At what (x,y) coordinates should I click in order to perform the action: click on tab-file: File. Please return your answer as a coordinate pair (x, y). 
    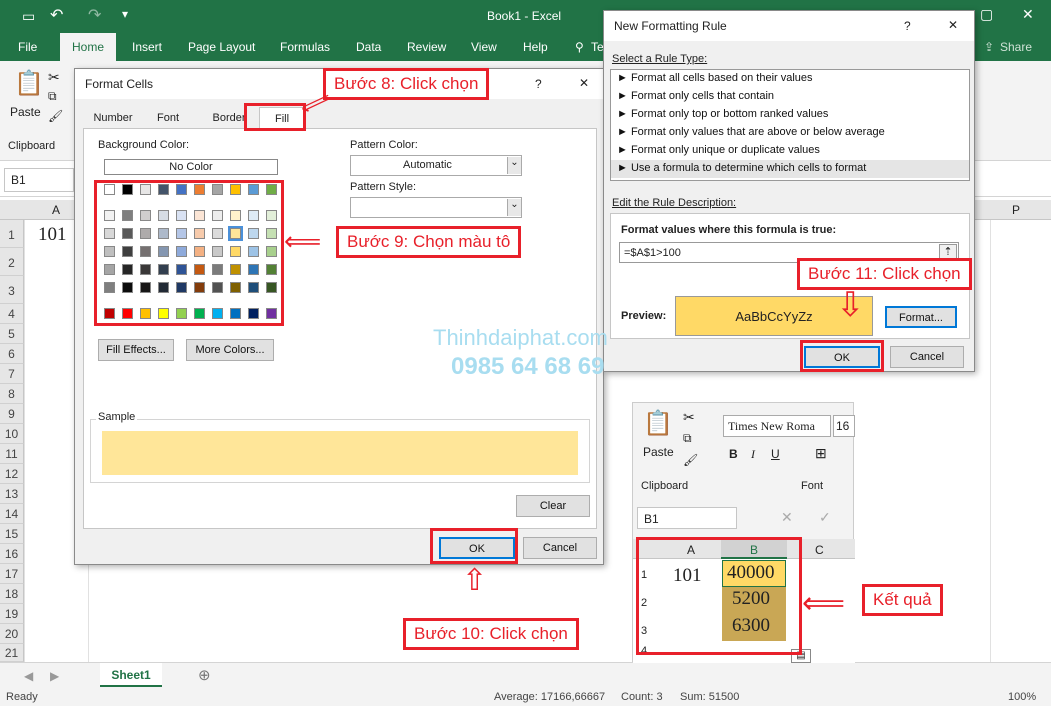
    Looking at the image, I should click on (27, 47).